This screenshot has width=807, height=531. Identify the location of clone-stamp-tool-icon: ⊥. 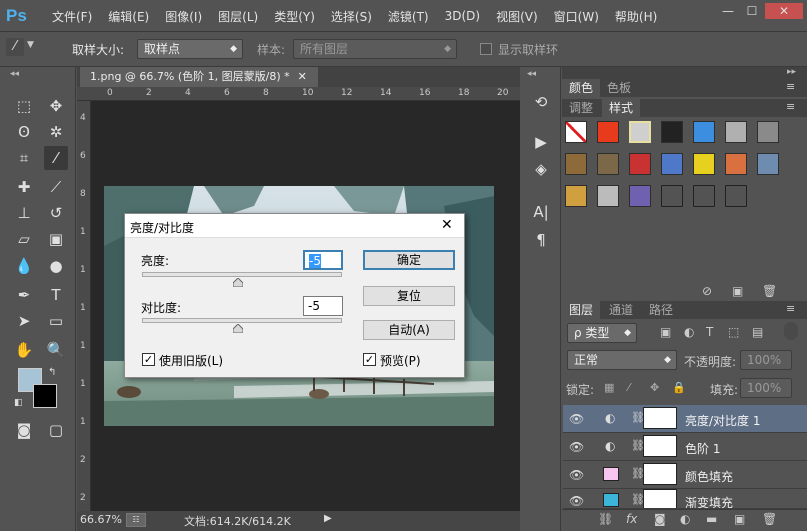
(24, 213).